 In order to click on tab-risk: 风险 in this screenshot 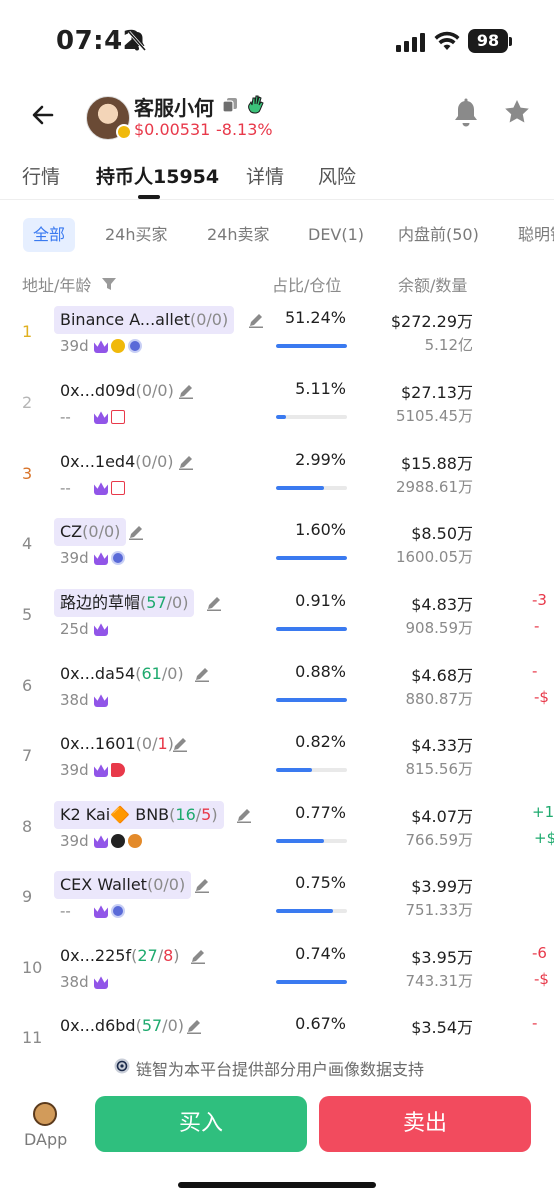, I will do `click(337, 175)`.